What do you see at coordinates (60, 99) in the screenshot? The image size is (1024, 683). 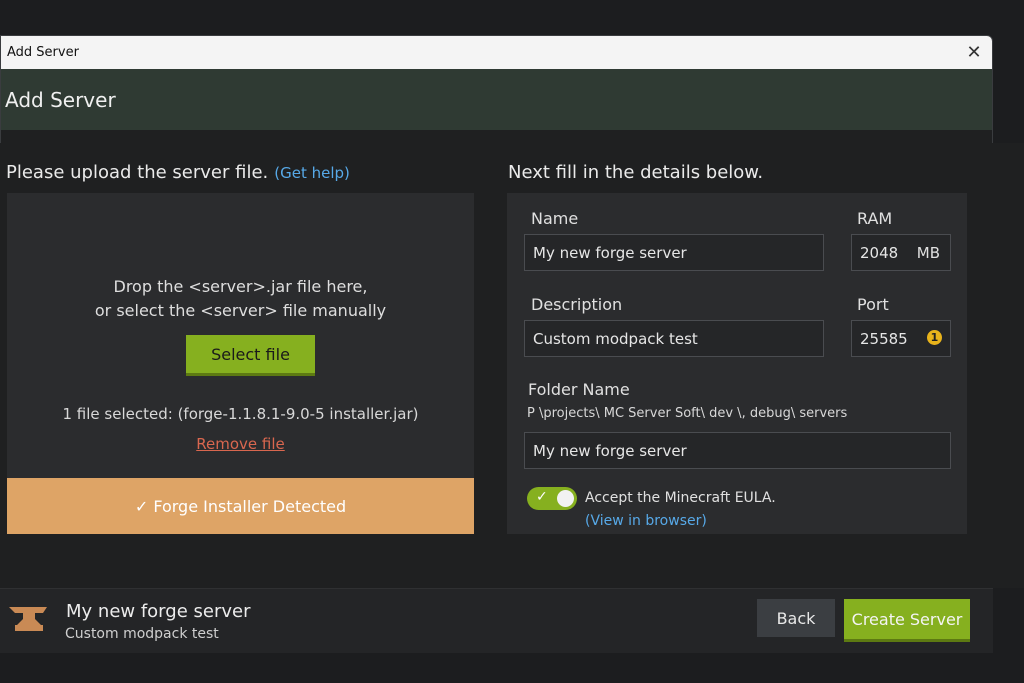 I see `page-title: Add Server` at bounding box center [60, 99].